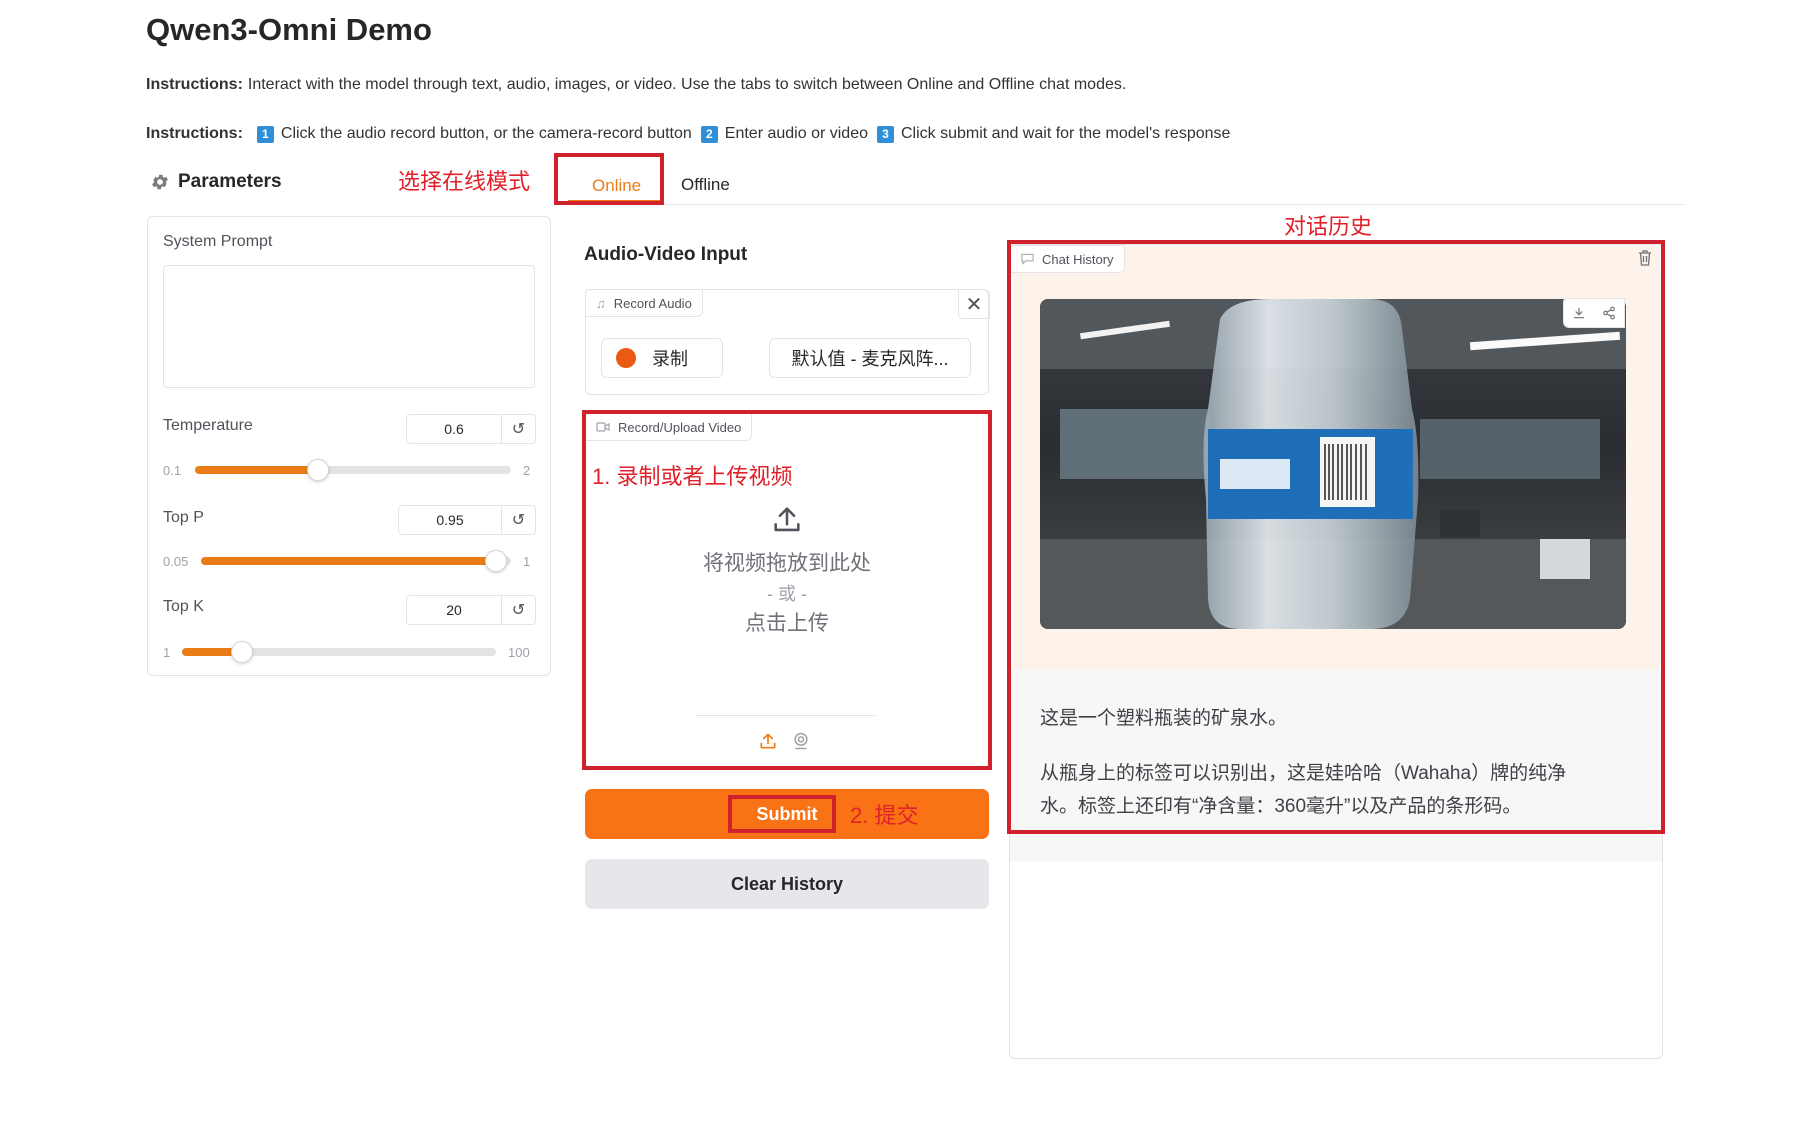  Describe the element at coordinates (626, 358) in the screenshot. I see `record-dot-icon` at that location.